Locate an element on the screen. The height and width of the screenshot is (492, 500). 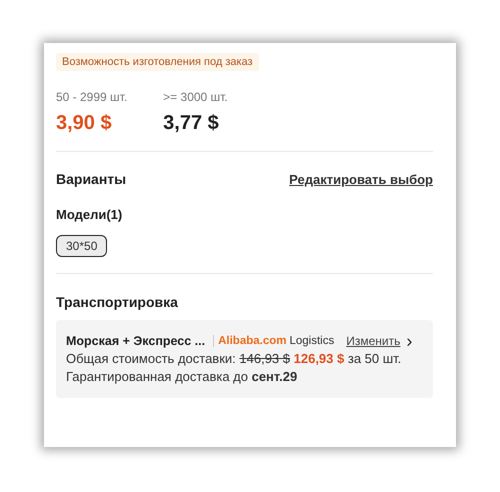
chevron-icon: › is located at coordinates (409, 341).